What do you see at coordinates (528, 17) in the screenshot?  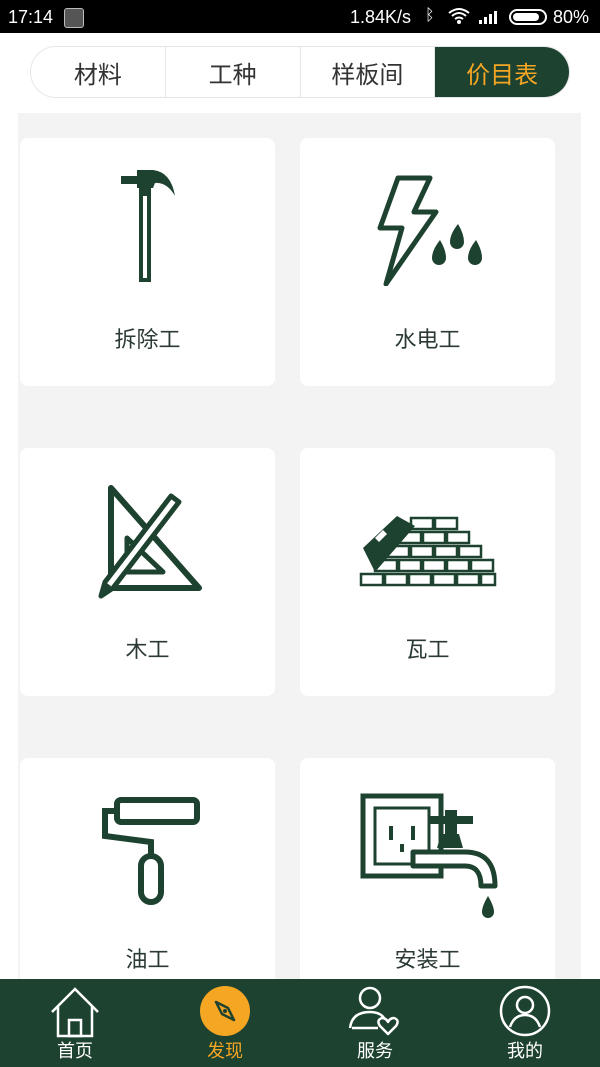 I see `battery-icon` at bounding box center [528, 17].